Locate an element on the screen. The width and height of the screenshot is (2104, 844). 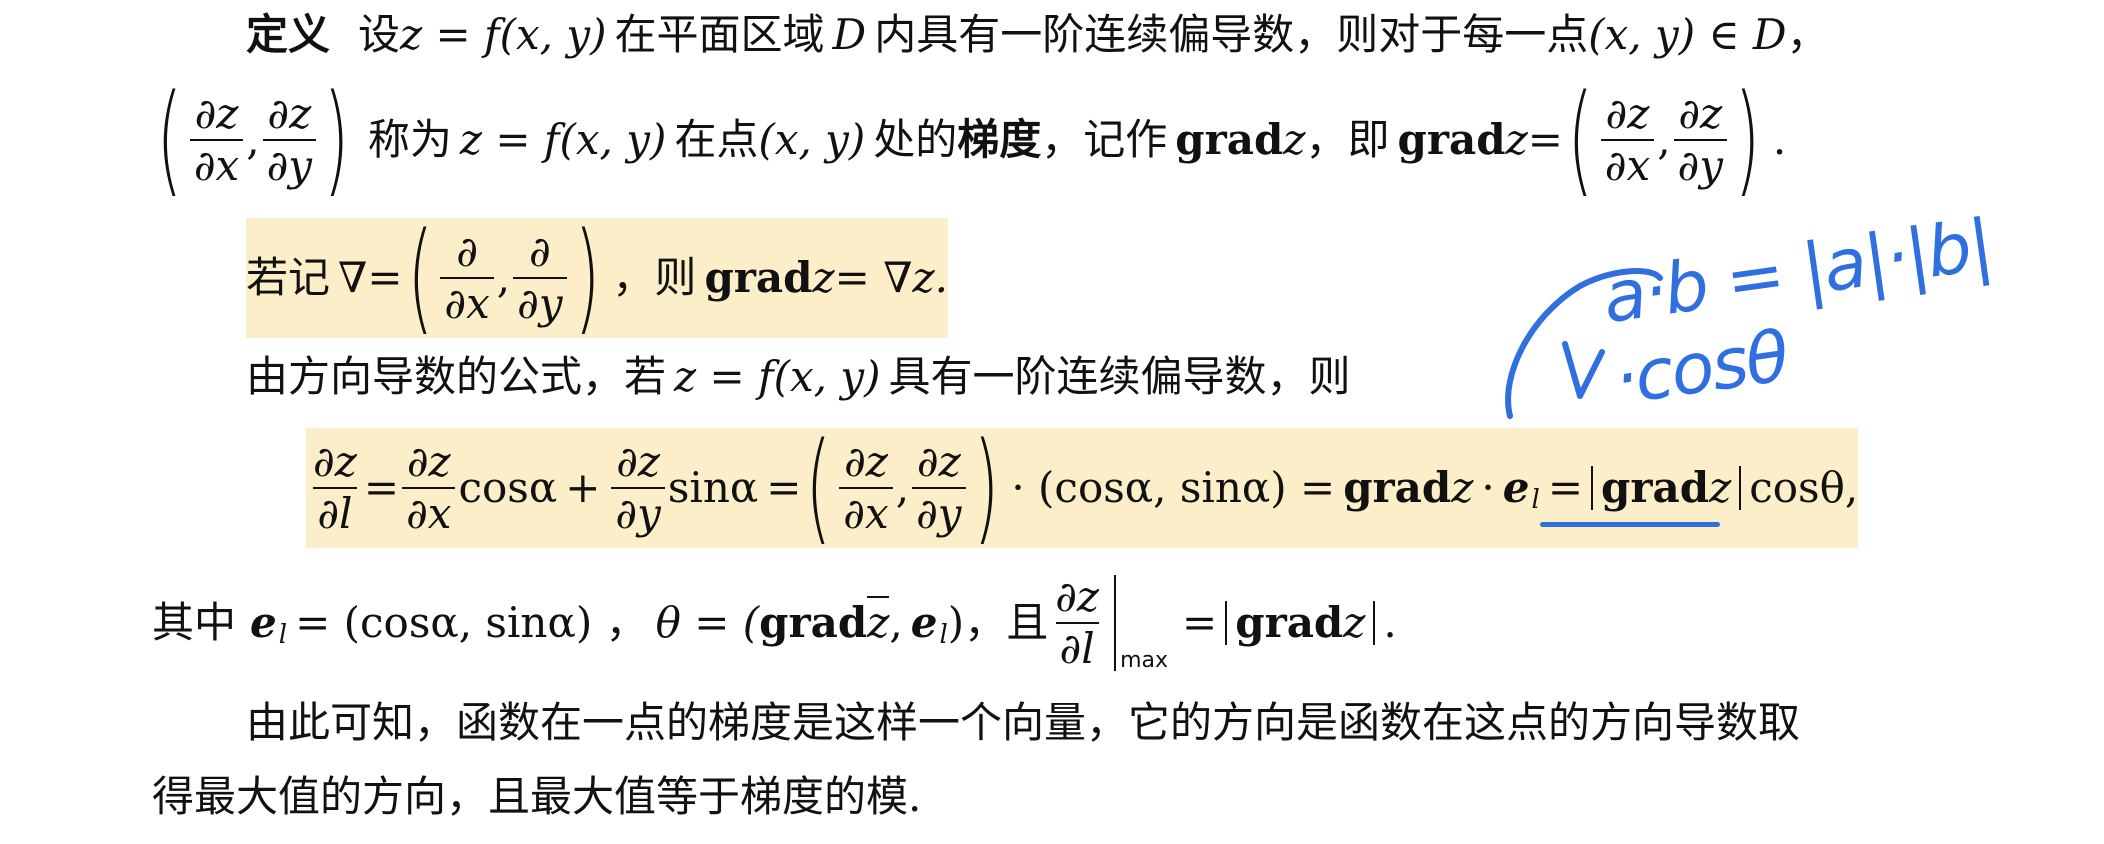
math-D: D is located at coordinates (849, 34).